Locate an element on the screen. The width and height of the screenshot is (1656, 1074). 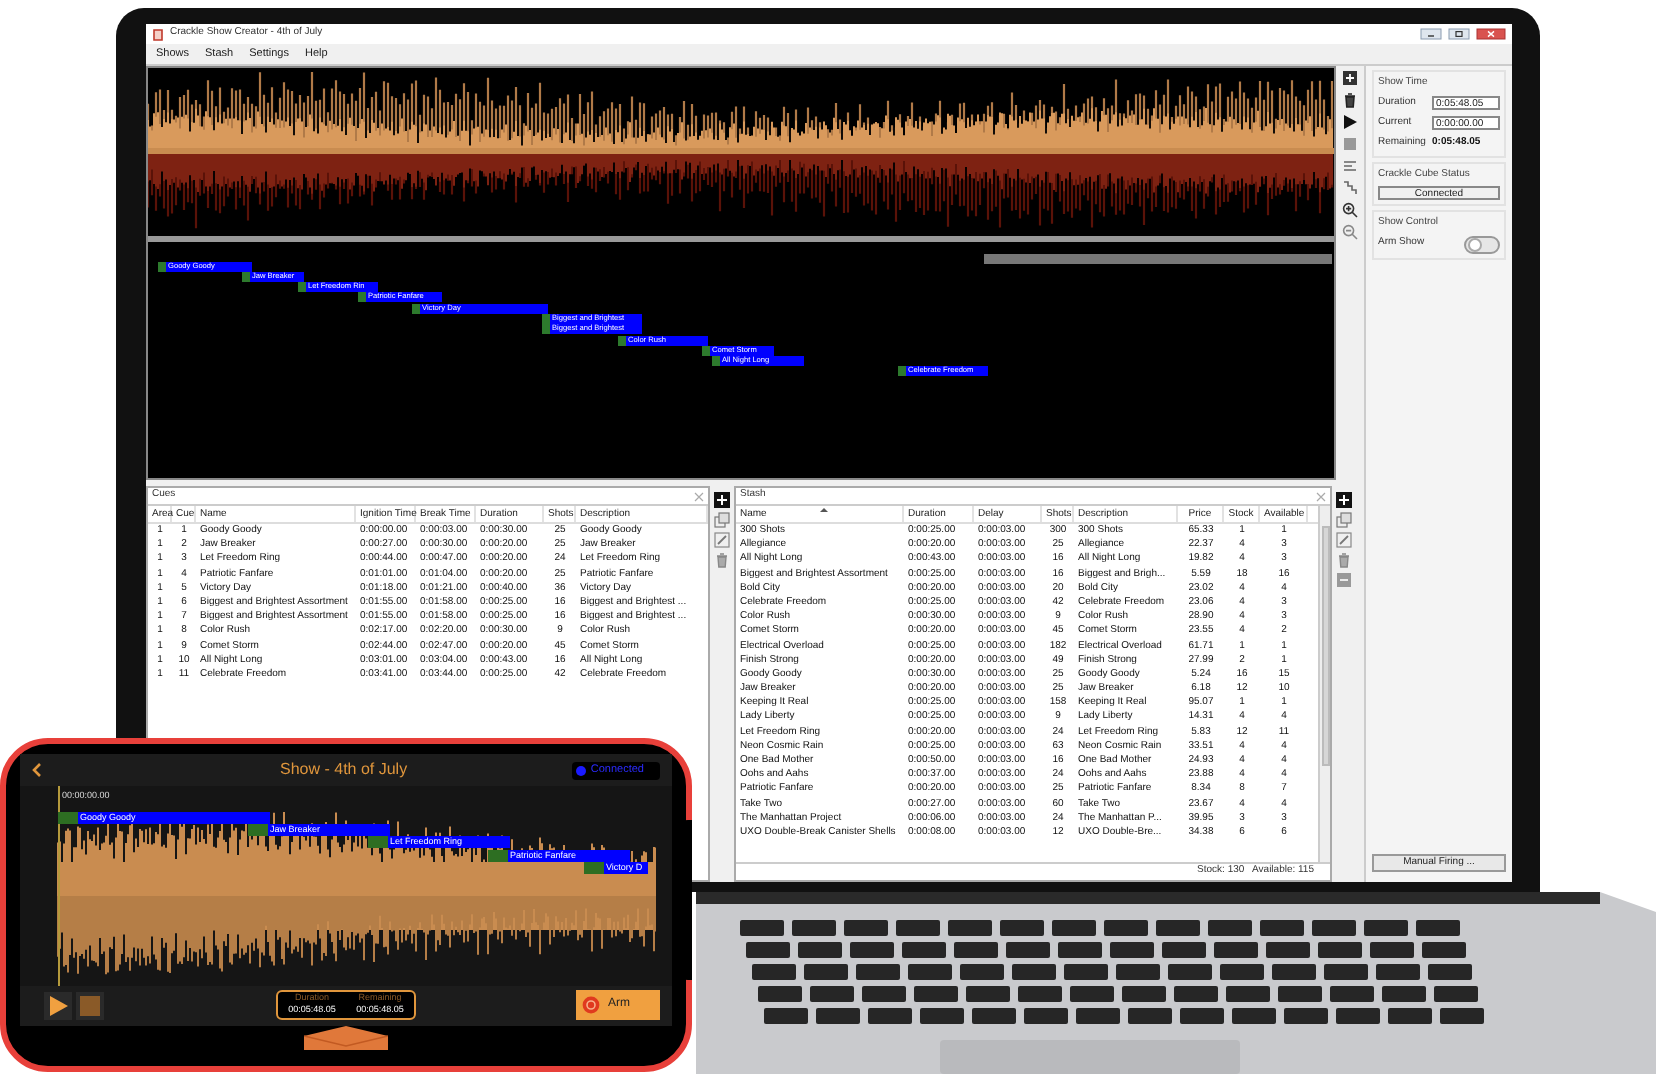
timeline-scrollbar is located at coordinates (1158, 259).